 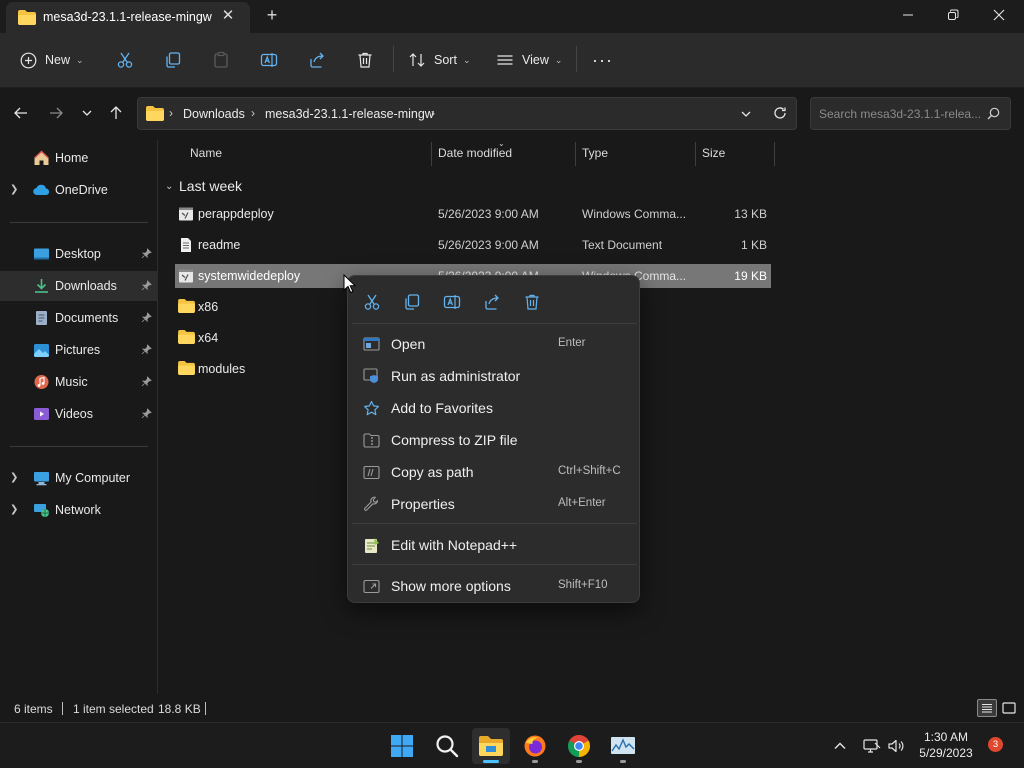 What do you see at coordinates (78, 350) in the screenshot?
I see `sidebar-item-pictures: Pictures` at bounding box center [78, 350].